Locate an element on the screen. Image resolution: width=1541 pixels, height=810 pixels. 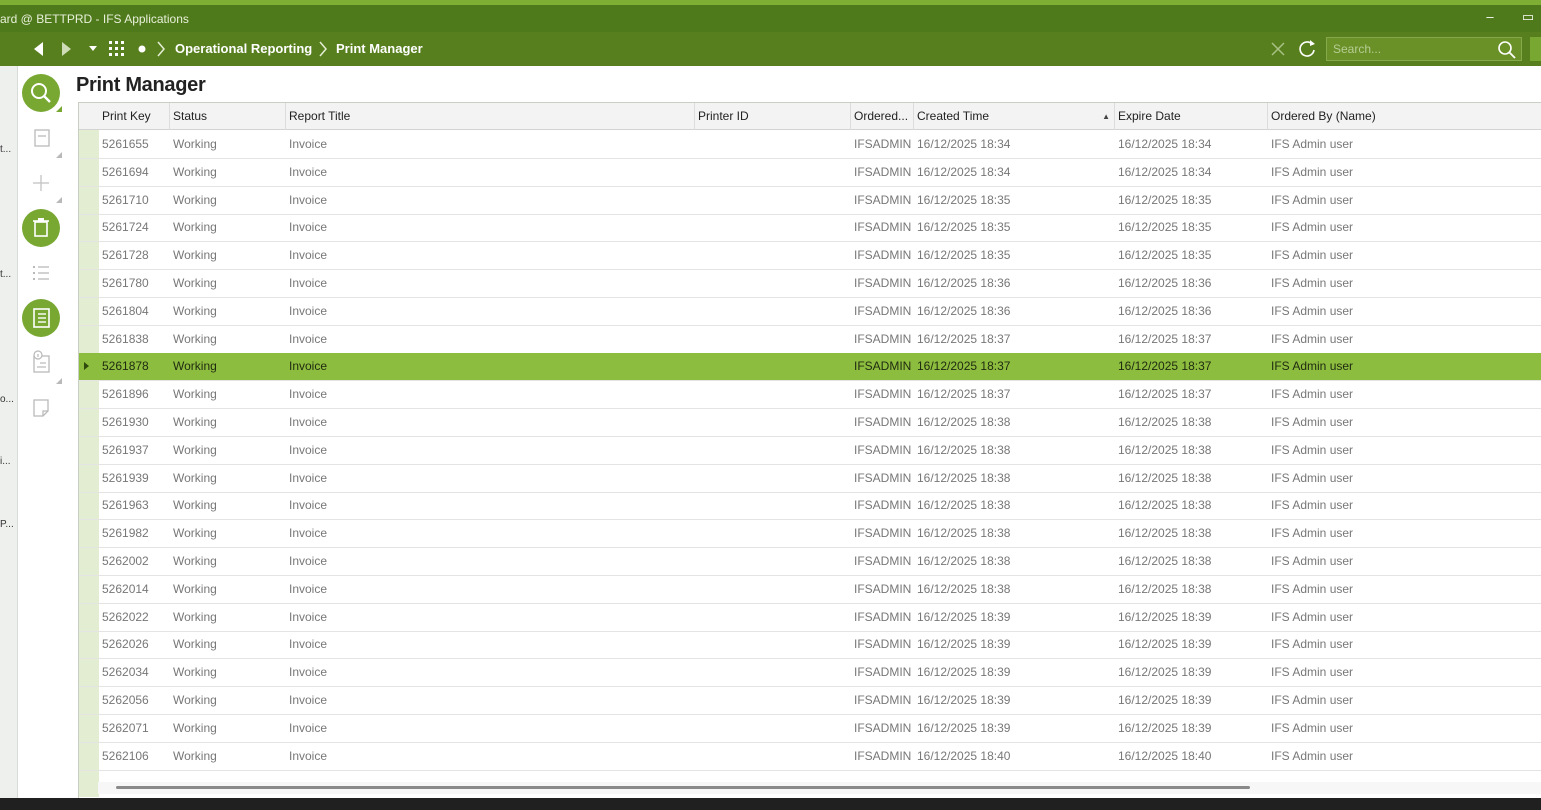
expire-date-cell: 16/12/2025 18:39 is located at coordinates (1191, 644).